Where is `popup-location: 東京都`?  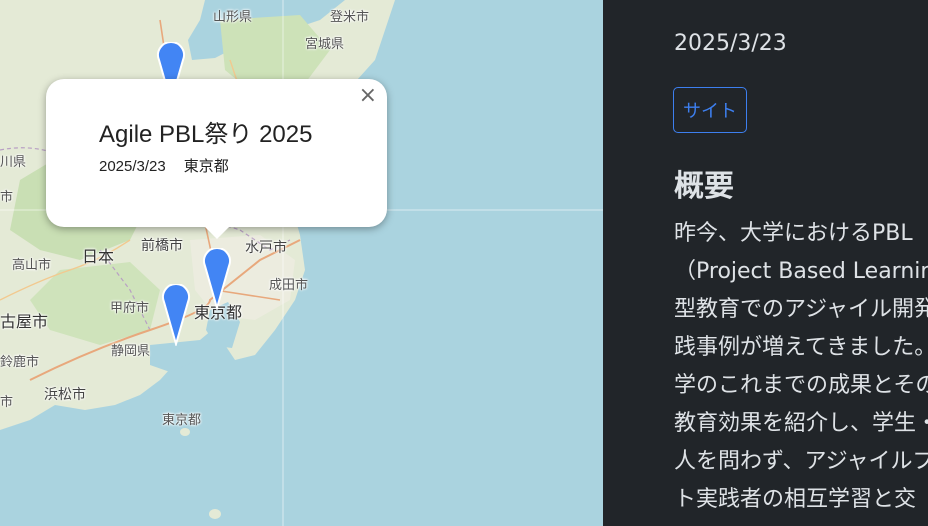 popup-location: 東京都 is located at coordinates (206, 166).